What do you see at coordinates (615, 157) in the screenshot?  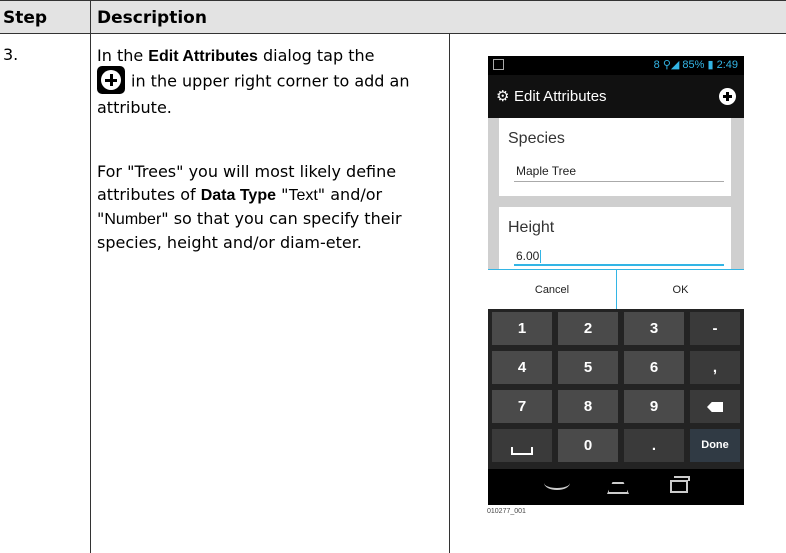 I see `species-field-card: Species Maple Tree` at bounding box center [615, 157].